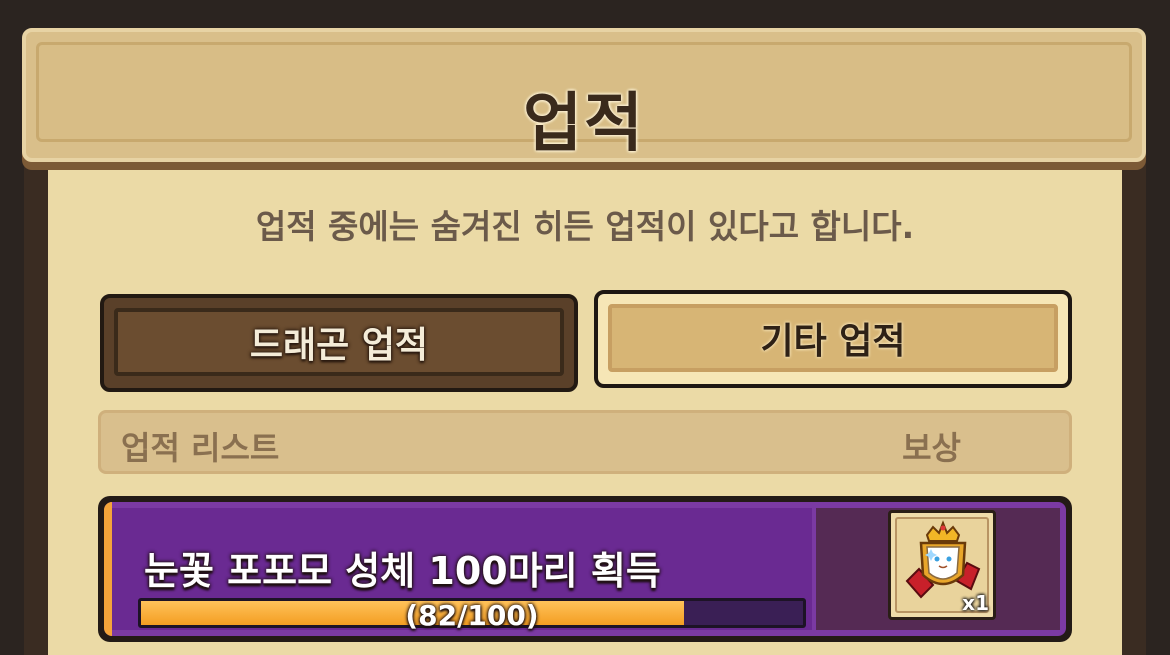  Describe the element at coordinates (200, 448) in the screenshot. I see `list-header-achievement-label: 업적 리스트` at that location.